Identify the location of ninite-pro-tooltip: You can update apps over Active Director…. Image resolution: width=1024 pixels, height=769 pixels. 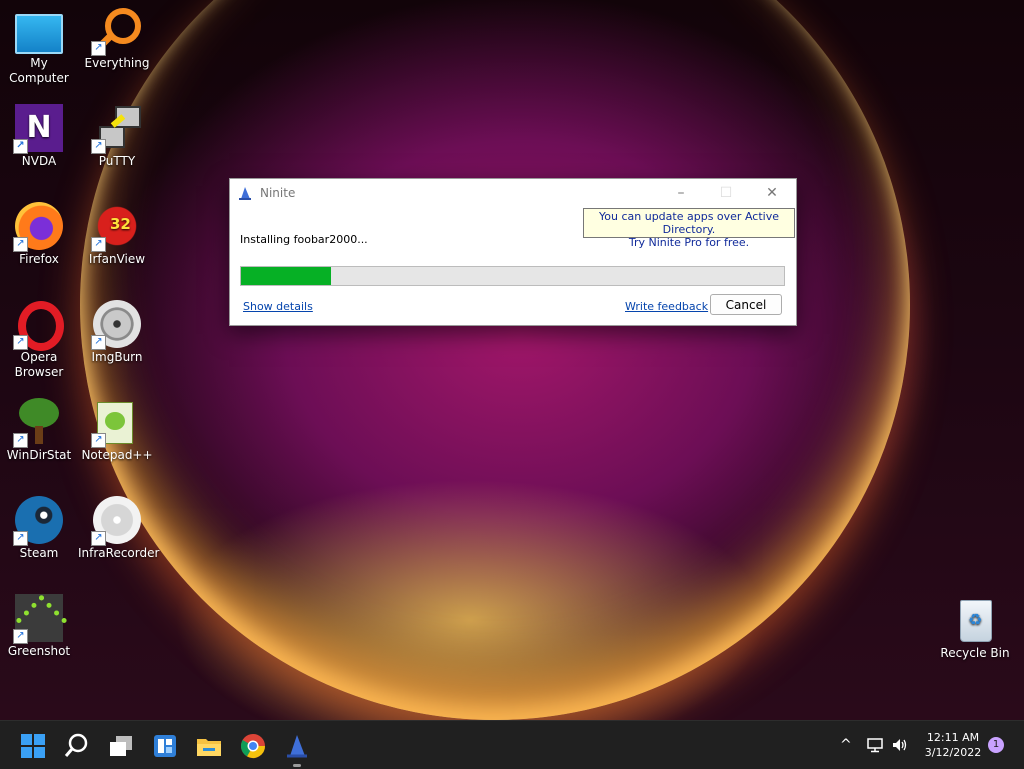
(689, 228).